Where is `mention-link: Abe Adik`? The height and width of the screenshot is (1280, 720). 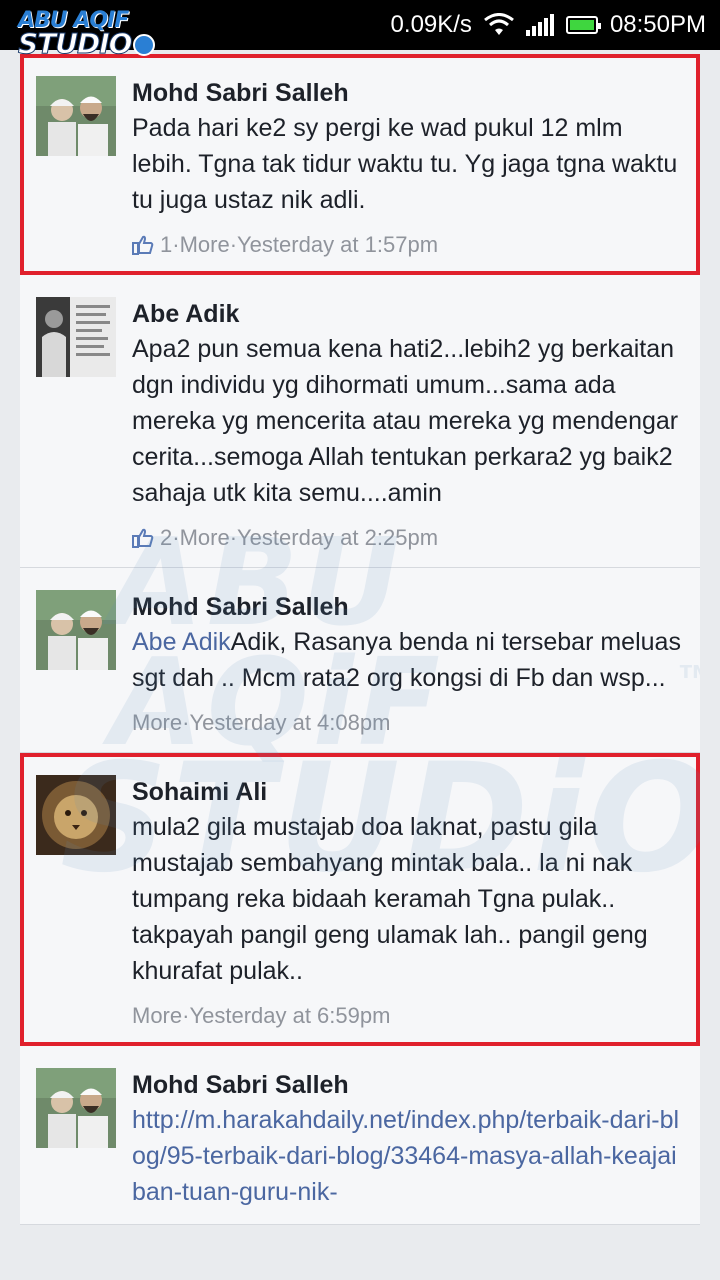 mention-link: Abe Adik is located at coordinates (181, 642).